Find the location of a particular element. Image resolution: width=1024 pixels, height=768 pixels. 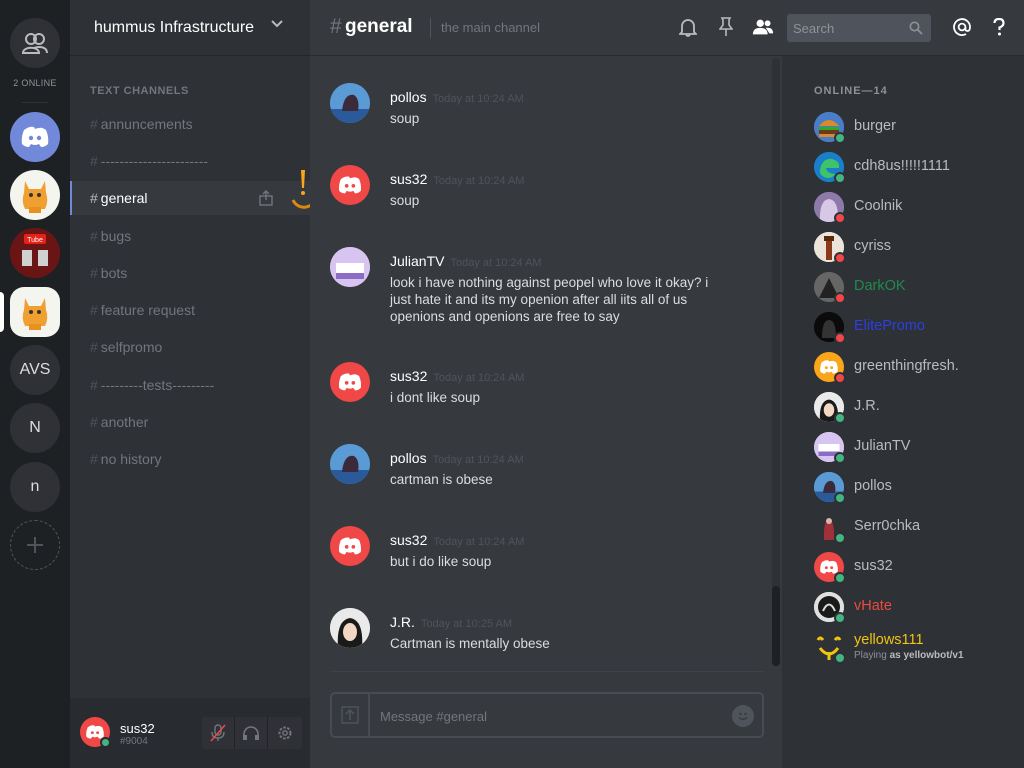

channel-label: general is located at coordinates (124, 198).